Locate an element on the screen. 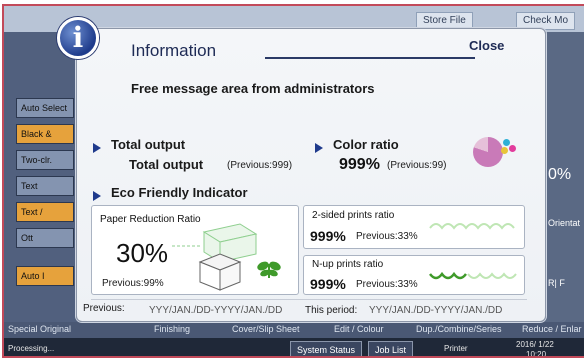 This screenshot has height=358, width=584. two-sided-panel: 2-sided prints ratio 999% Previous:33% is located at coordinates (414, 227).